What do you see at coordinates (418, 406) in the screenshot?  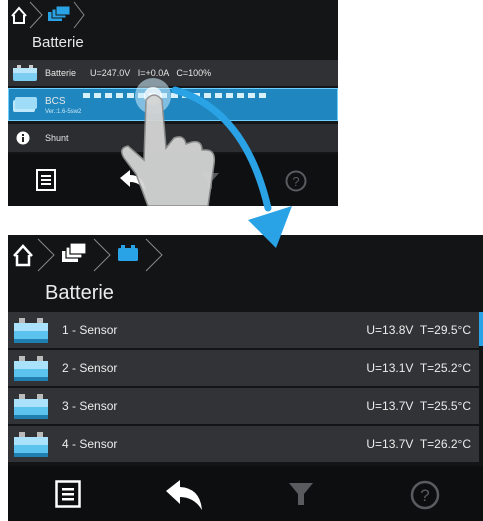 I see `sensor-values: U=13.7V T=25.5°C` at bounding box center [418, 406].